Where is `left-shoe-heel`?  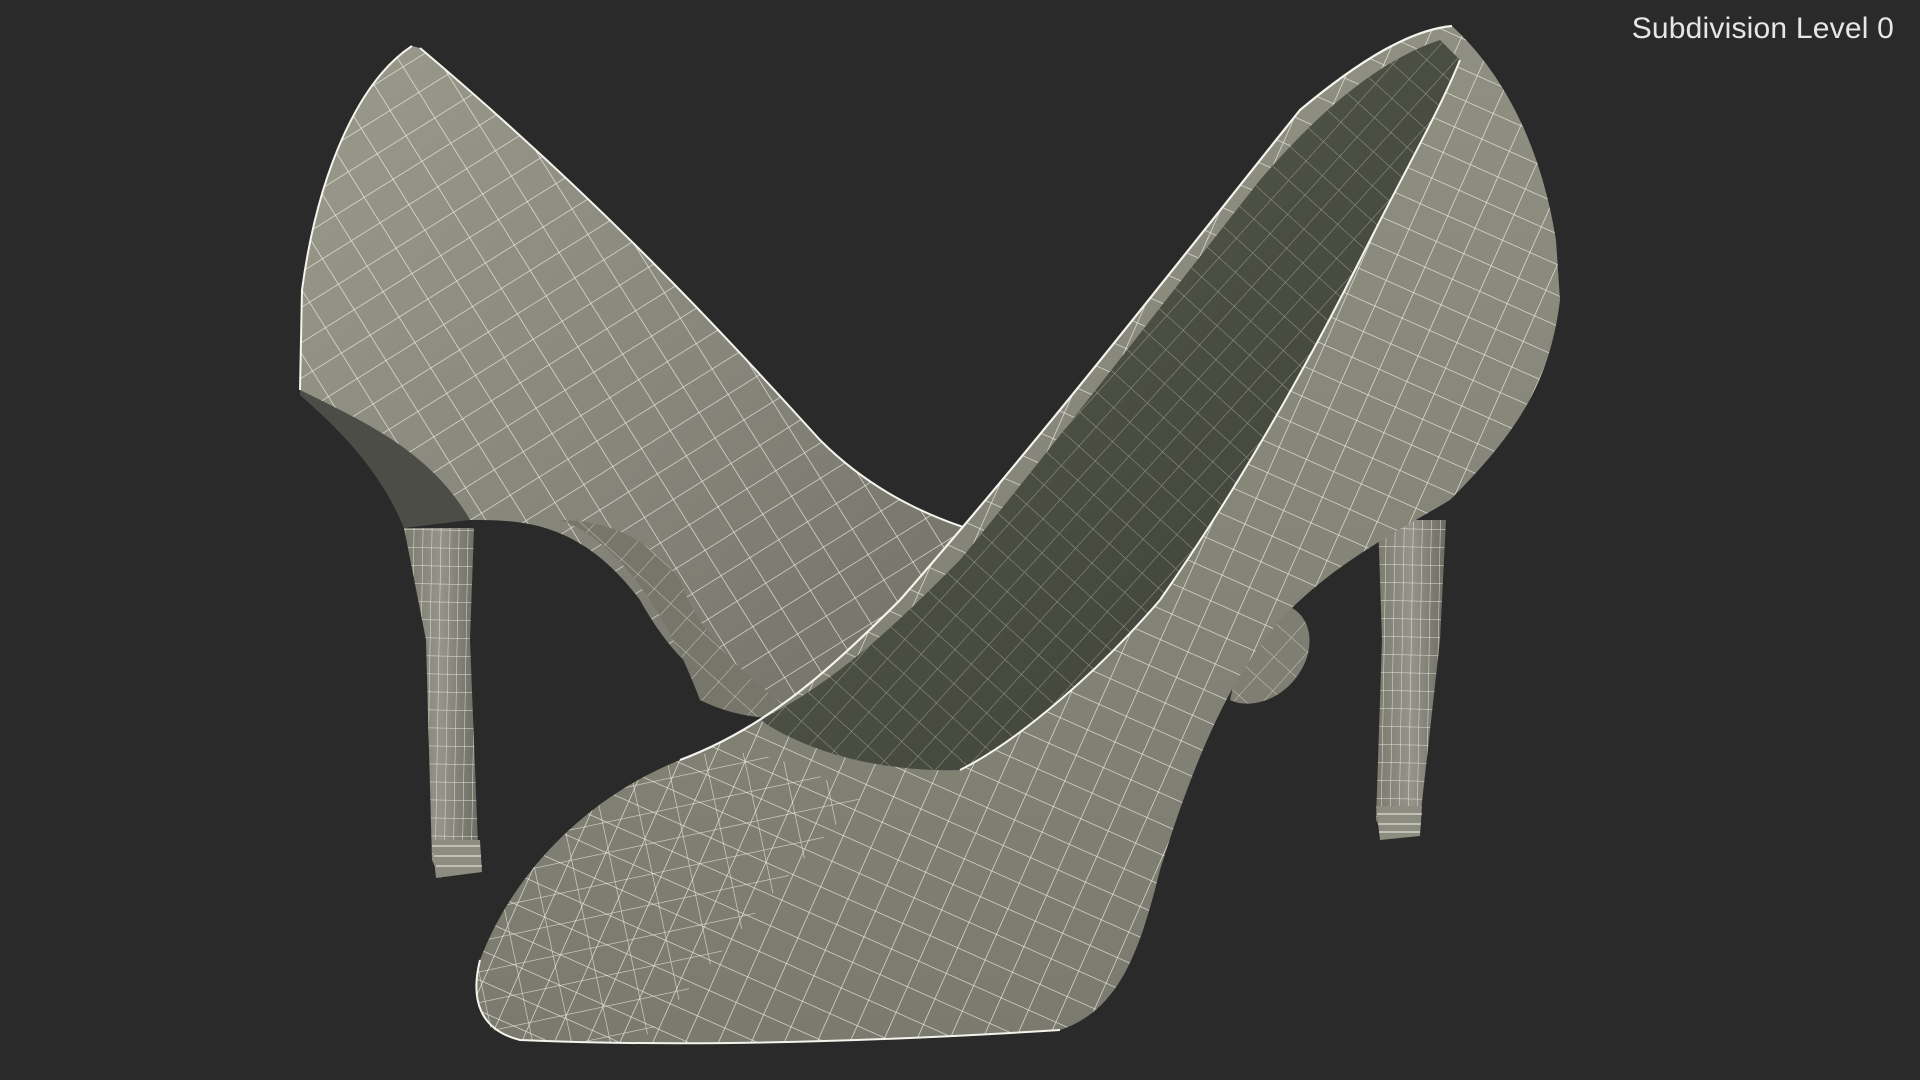
left-shoe-heel is located at coordinates (443, 703).